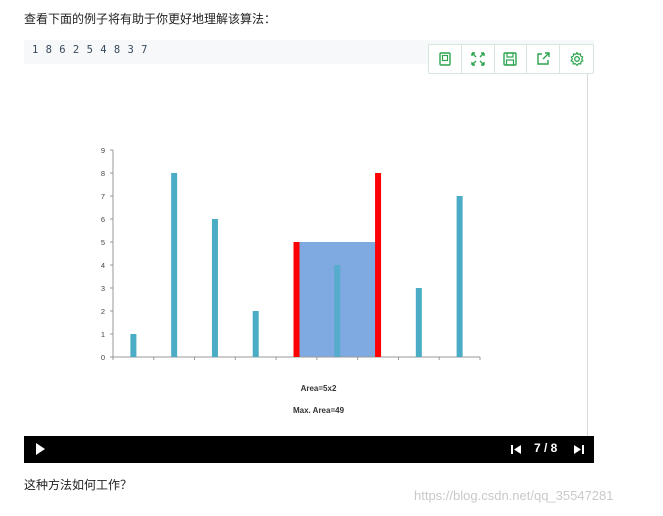 The height and width of the screenshot is (516, 663). I want to click on y-tick-label: 1, so click(103, 334).